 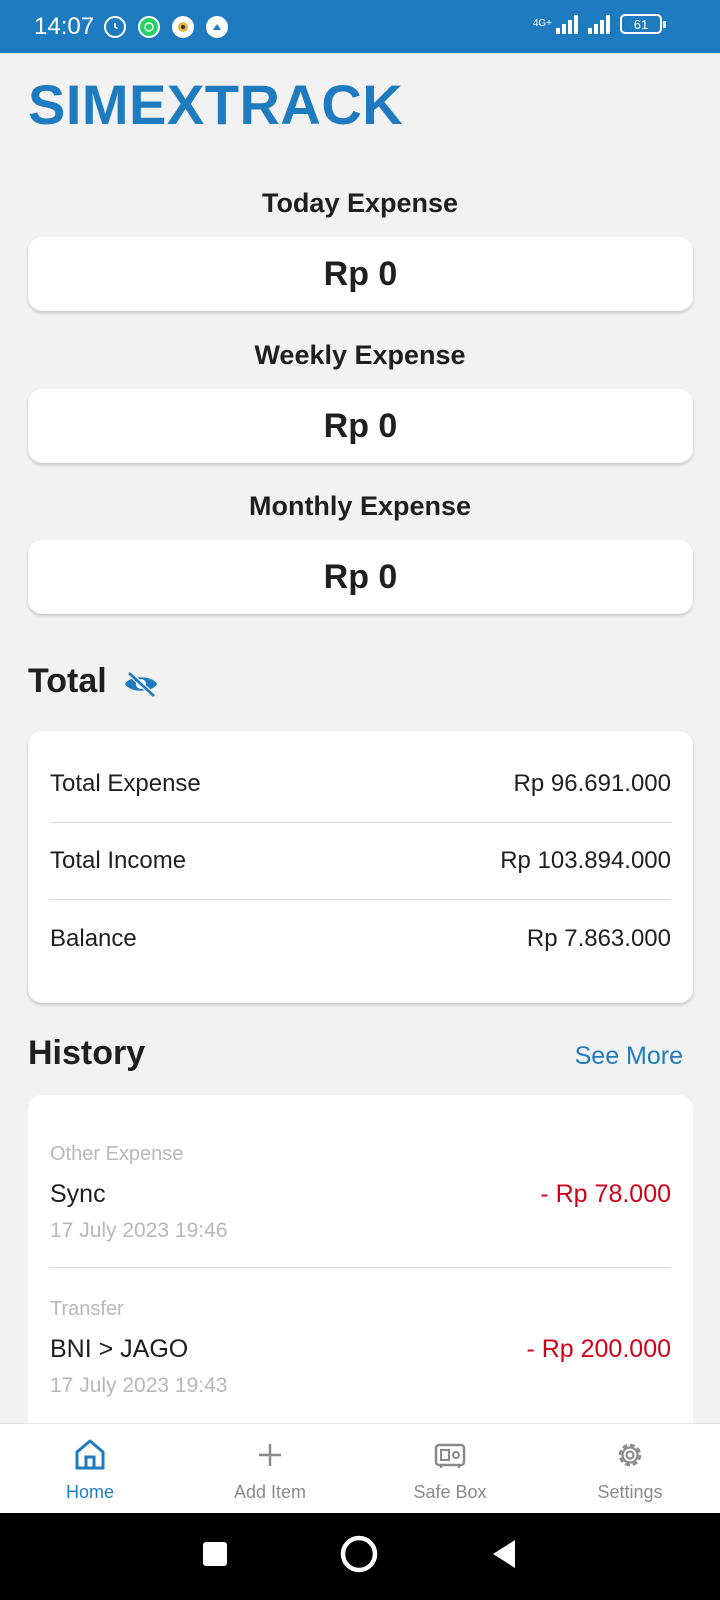 I want to click on see-more-link: See More, so click(x=629, y=1056).